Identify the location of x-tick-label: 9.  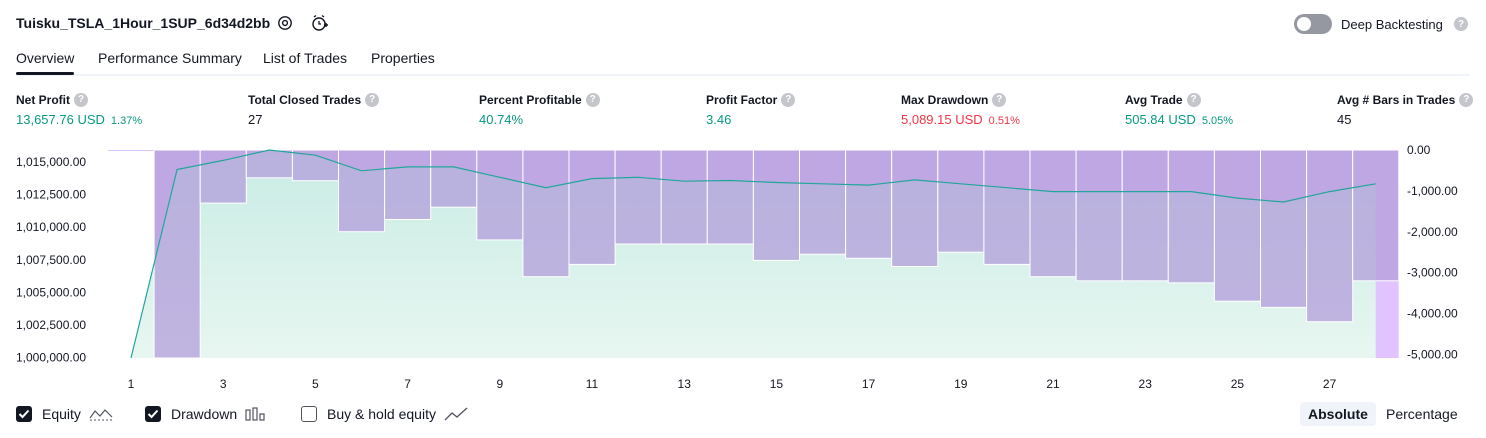
(499, 384).